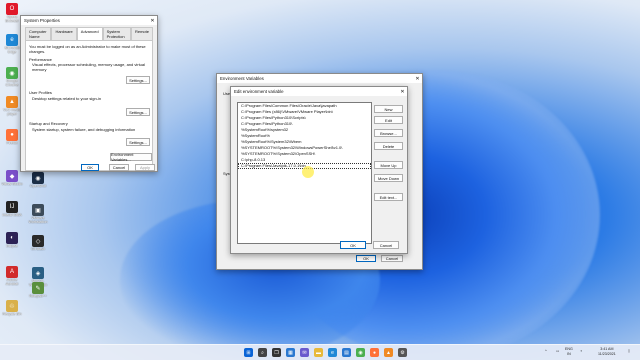  I want to click on desktop-icon-label: Adobe Acrobat, so click(12, 282).